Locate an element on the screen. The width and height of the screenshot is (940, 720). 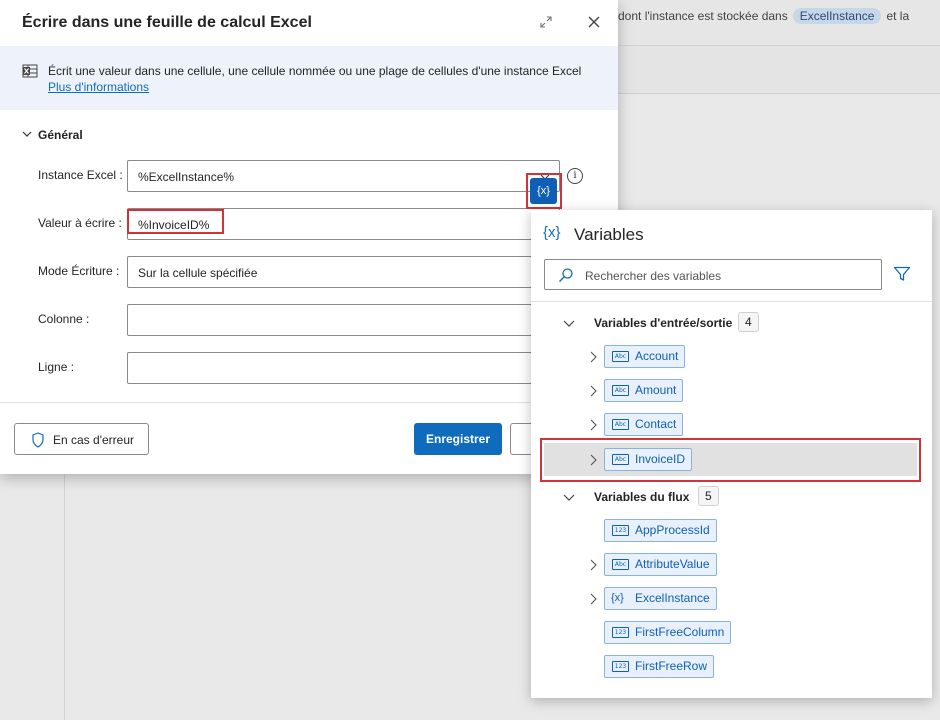
variable-chip: Abc Account is located at coordinates (645, 356).